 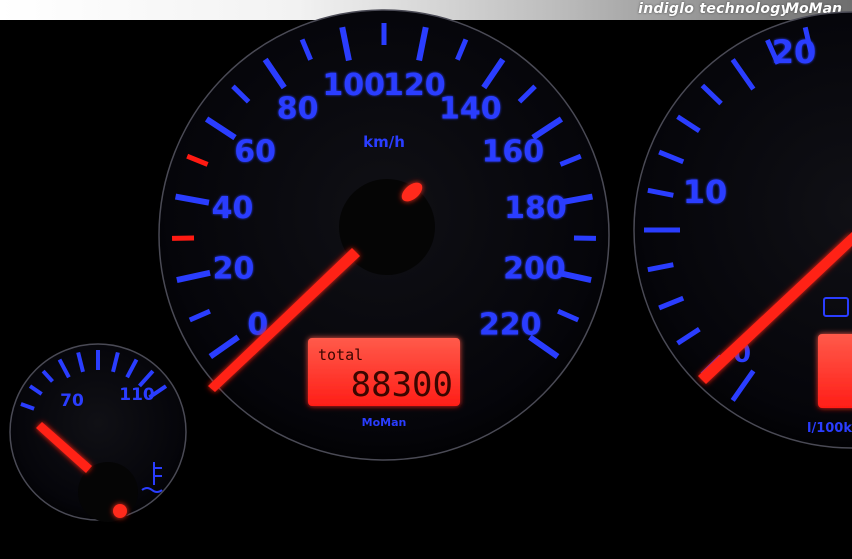 What do you see at coordinates (829, 428) in the screenshot?
I see `consumption-unit: l/100k` at bounding box center [829, 428].